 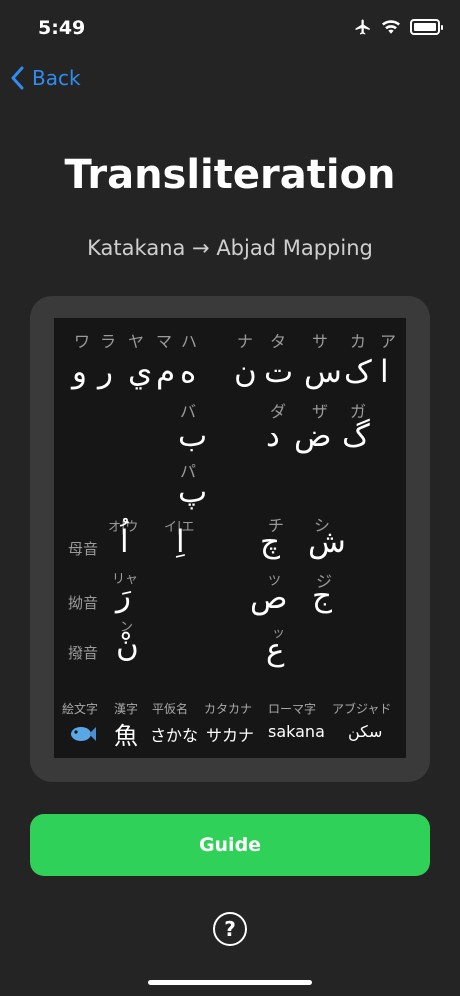 I want to click on abjad-ra-fatha: رَ, so click(x=123, y=596).